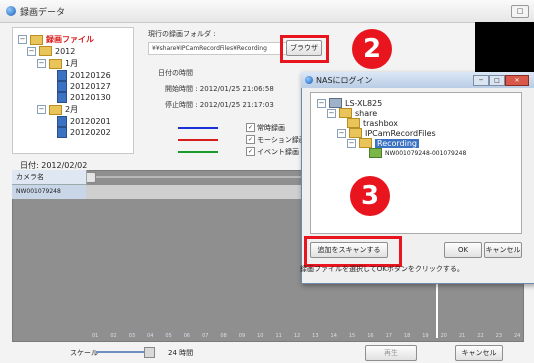 This screenshot has height=363, width=534. Describe the element at coordinates (400, 133) in the screenshot. I see `nas-node-label: IPCamRecordFiles` at that location.